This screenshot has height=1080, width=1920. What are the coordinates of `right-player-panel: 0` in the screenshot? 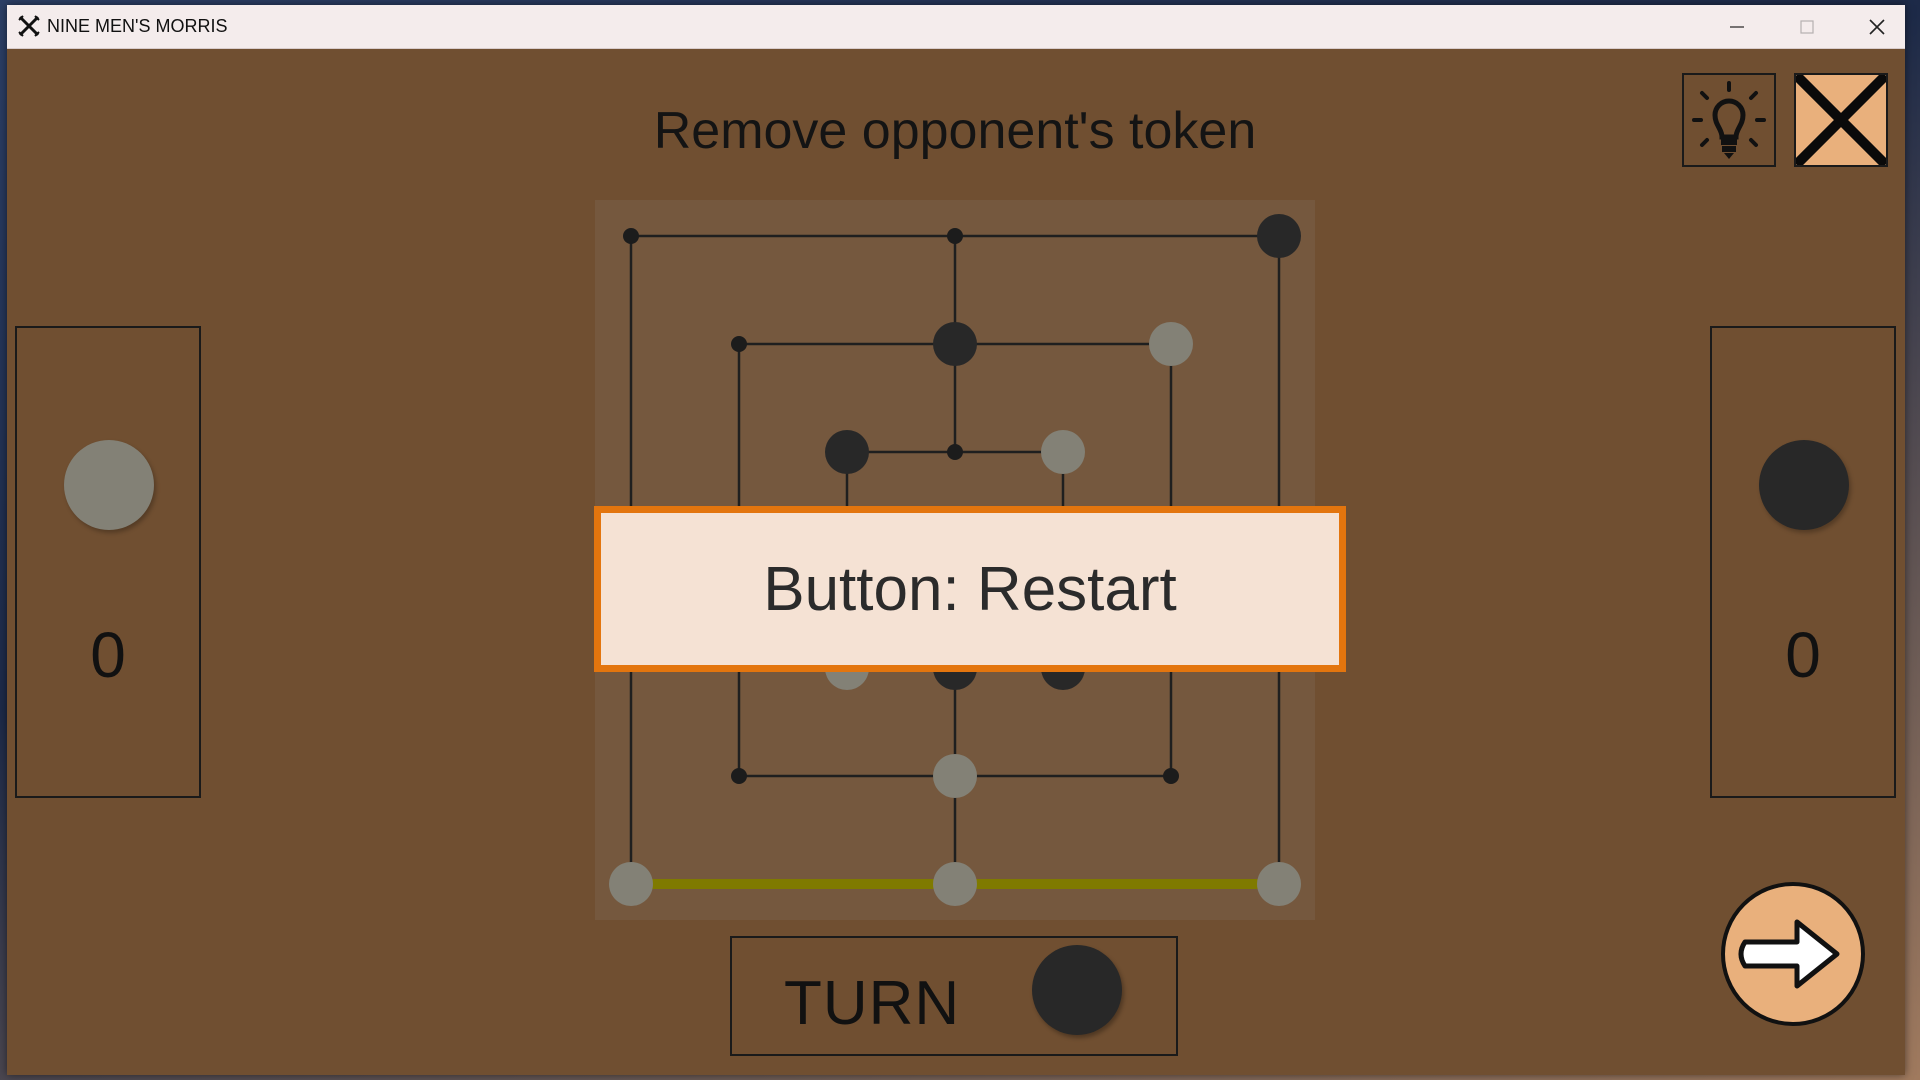 It's located at (1803, 562).